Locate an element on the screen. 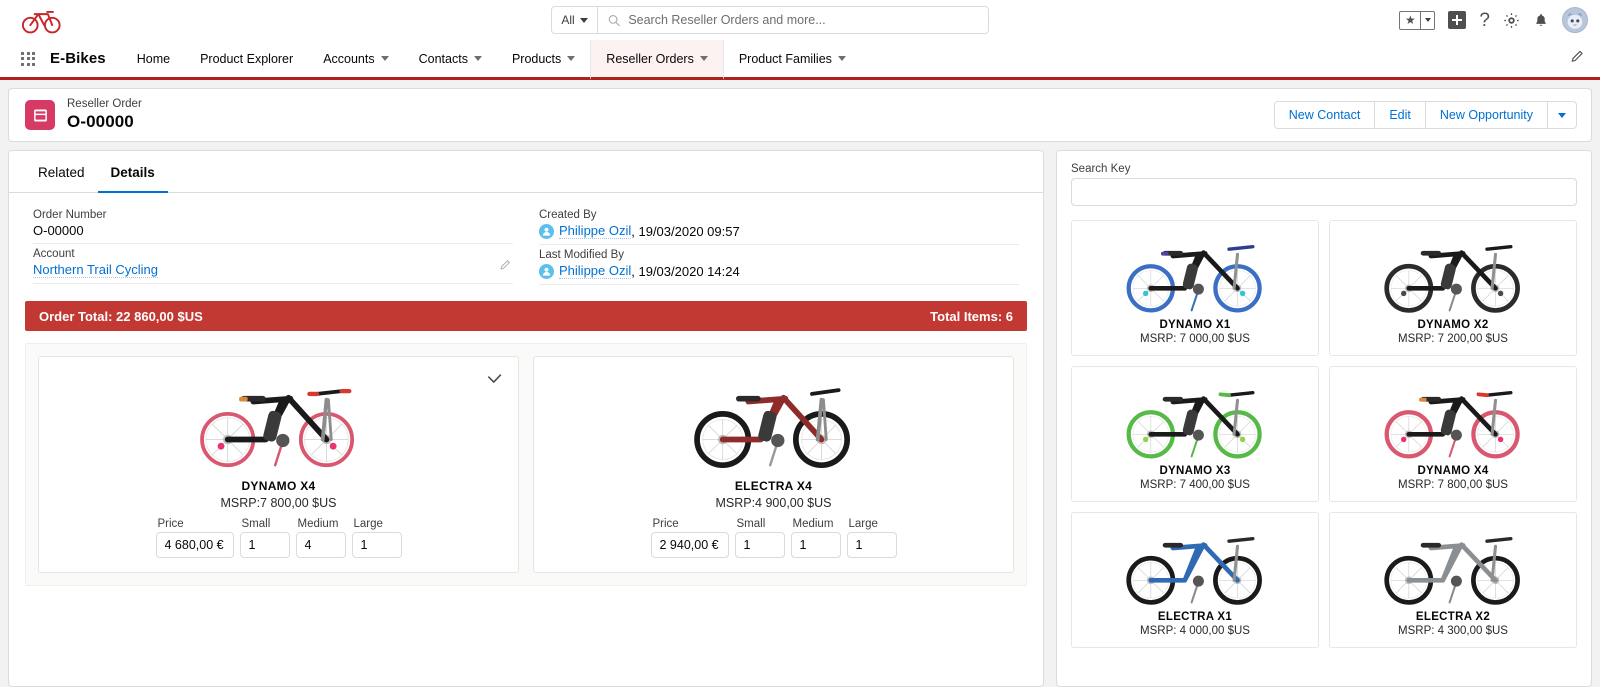  product-msrp: MSRP: 7 200,00 $US is located at coordinates (1453, 339).